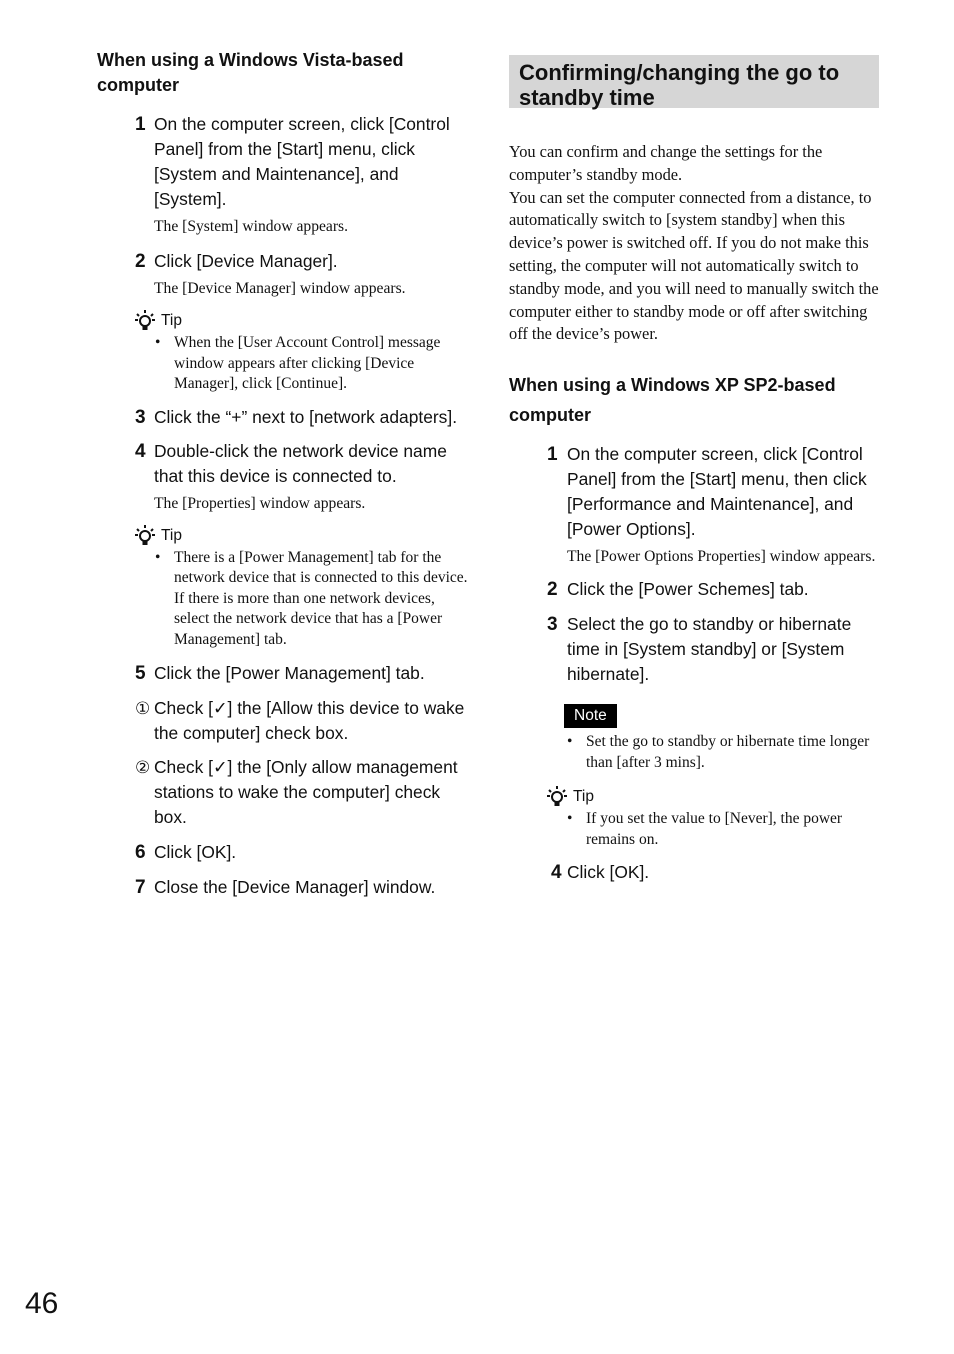 This screenshot has height=1354, width=954. Describe the element at coordinates (284, 852) in the screenshot. I see `step-6: 6 Click [OK].` at that location.